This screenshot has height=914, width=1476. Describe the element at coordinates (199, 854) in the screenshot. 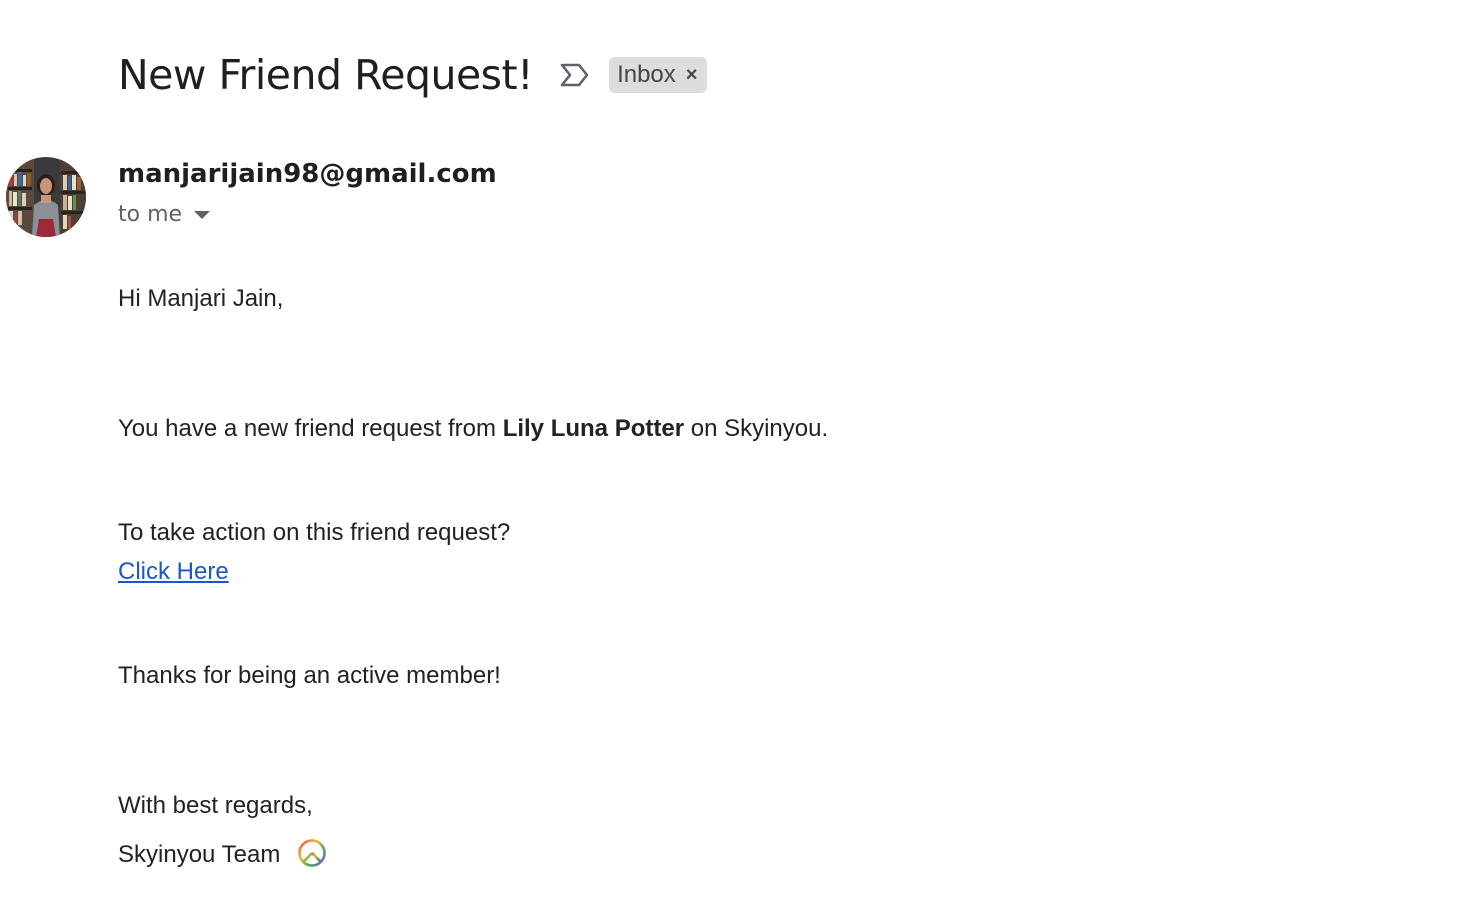

I see `signature-text: Skyinyou Team` at that location.